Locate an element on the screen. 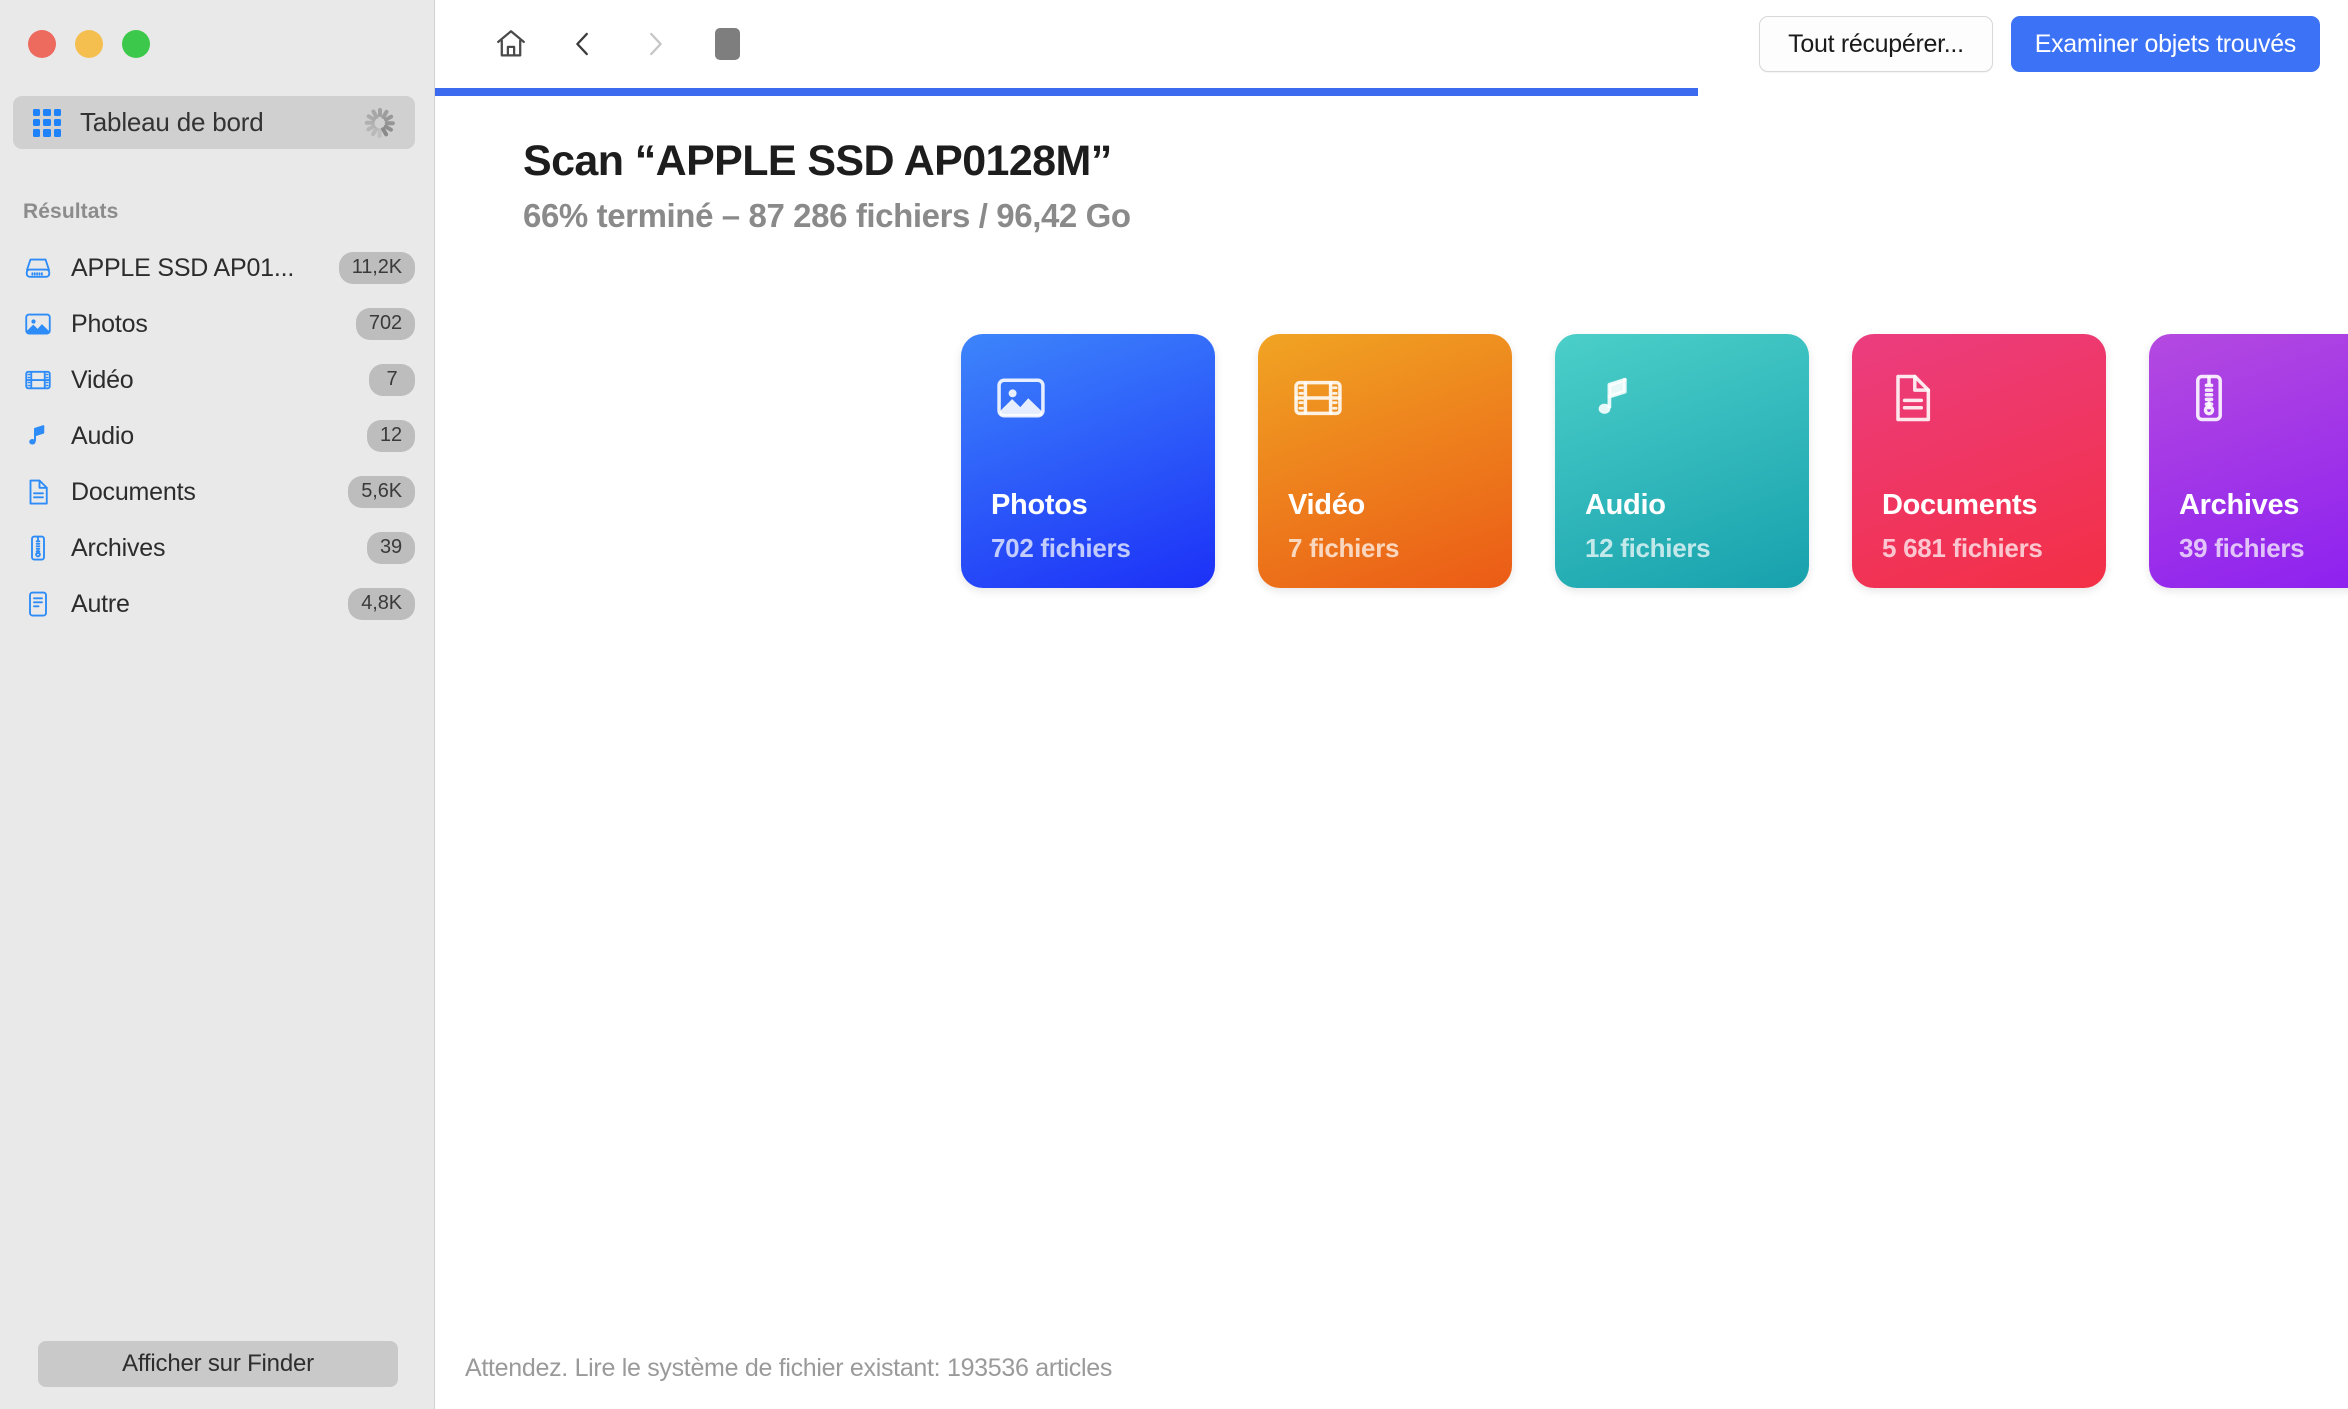  scan-progress-bar is located at coordinates (1391, 92).